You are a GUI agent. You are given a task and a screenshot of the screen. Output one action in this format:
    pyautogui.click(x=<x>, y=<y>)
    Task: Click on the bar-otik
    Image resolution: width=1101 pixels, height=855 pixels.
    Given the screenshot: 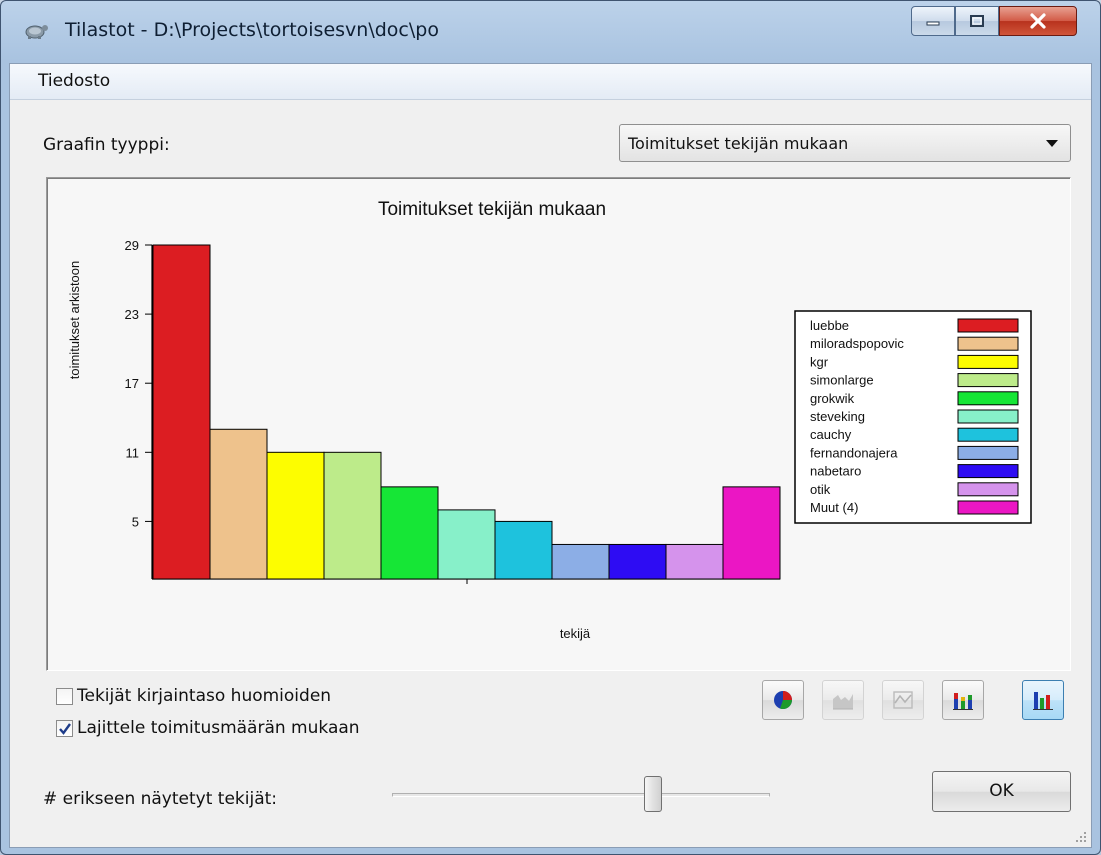 What is the action you would take?
    pyautogui.click(x=694, y=561)
    